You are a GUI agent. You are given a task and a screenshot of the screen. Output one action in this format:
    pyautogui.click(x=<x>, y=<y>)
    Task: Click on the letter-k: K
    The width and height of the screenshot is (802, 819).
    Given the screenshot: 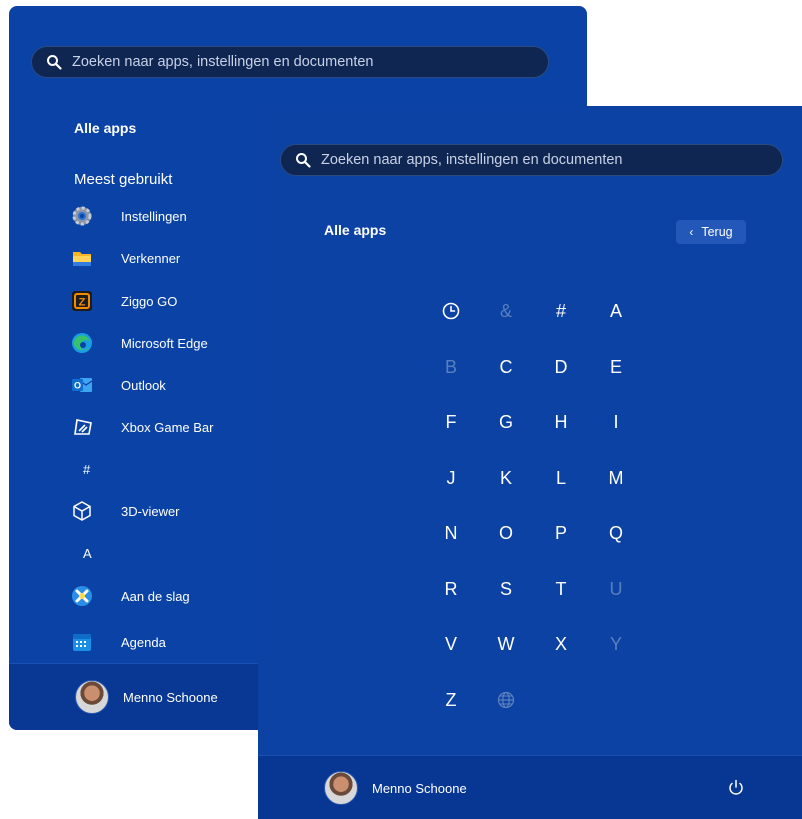 What is the action you would take?
    pyautogui.click(x=506, y=478)
    